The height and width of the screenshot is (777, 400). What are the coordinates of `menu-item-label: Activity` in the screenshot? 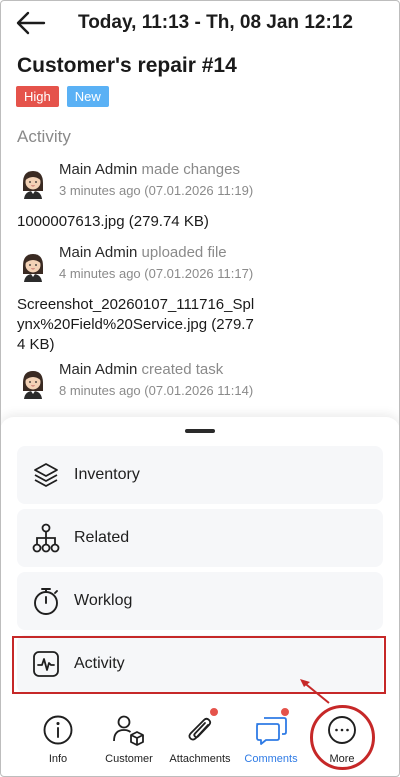 It's located at (99, 663).